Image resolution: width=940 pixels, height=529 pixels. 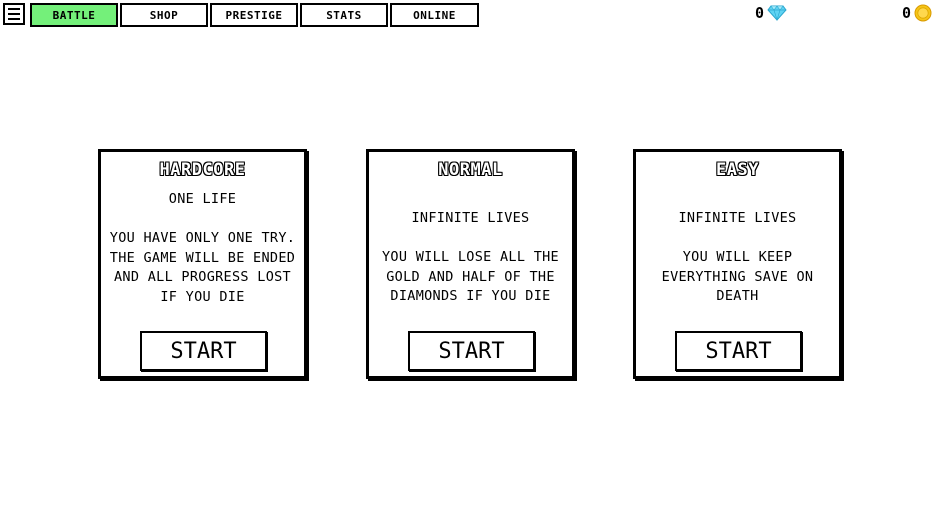 What do you see at coordinates (737, 277) in the screenshot?
I see `mode-description: YOU WILL KEEP EVERYTHING SAVE ON DEATH` at bounding box center [737, 277].